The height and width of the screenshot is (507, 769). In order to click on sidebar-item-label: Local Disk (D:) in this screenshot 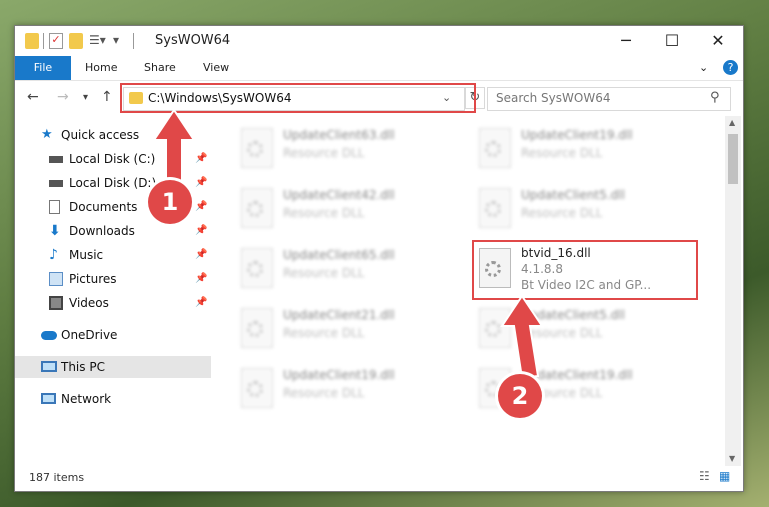, I will do `click(113, 183)`.